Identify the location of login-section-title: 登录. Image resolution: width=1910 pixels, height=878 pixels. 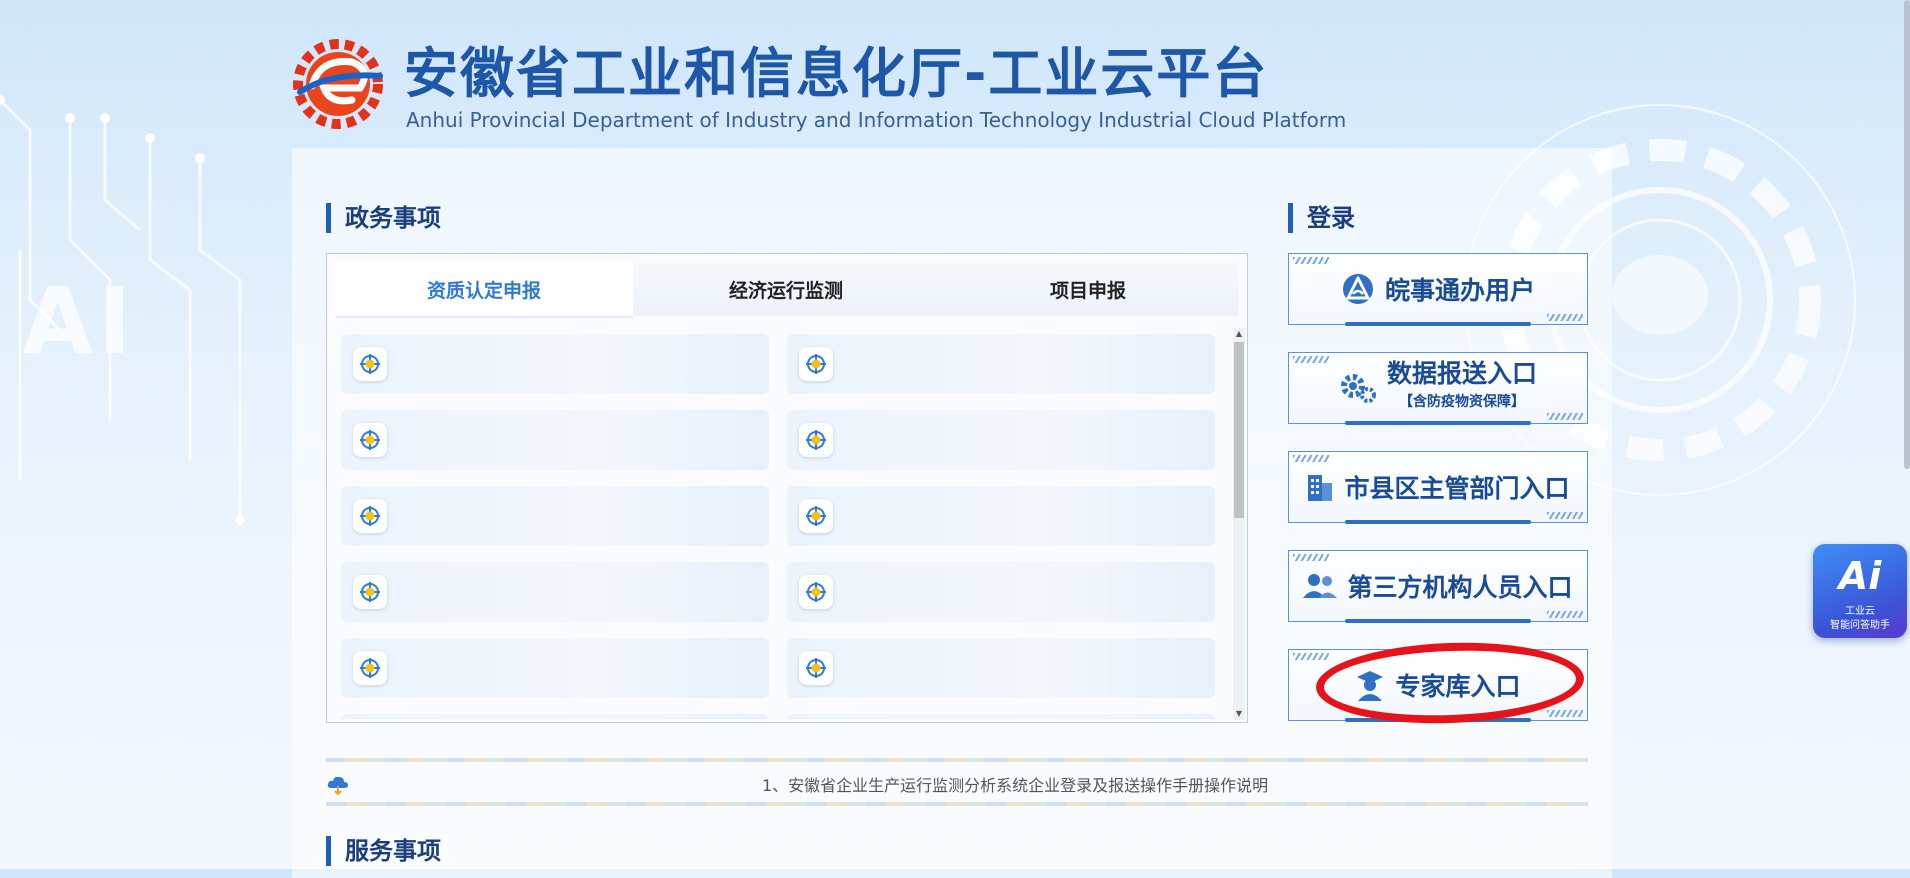
(1321, 218).